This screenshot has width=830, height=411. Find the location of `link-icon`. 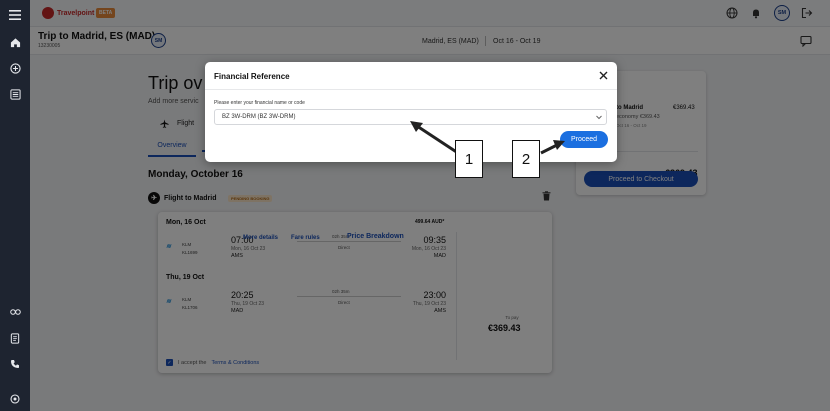

link-icon is located at coordinates (15, 312).